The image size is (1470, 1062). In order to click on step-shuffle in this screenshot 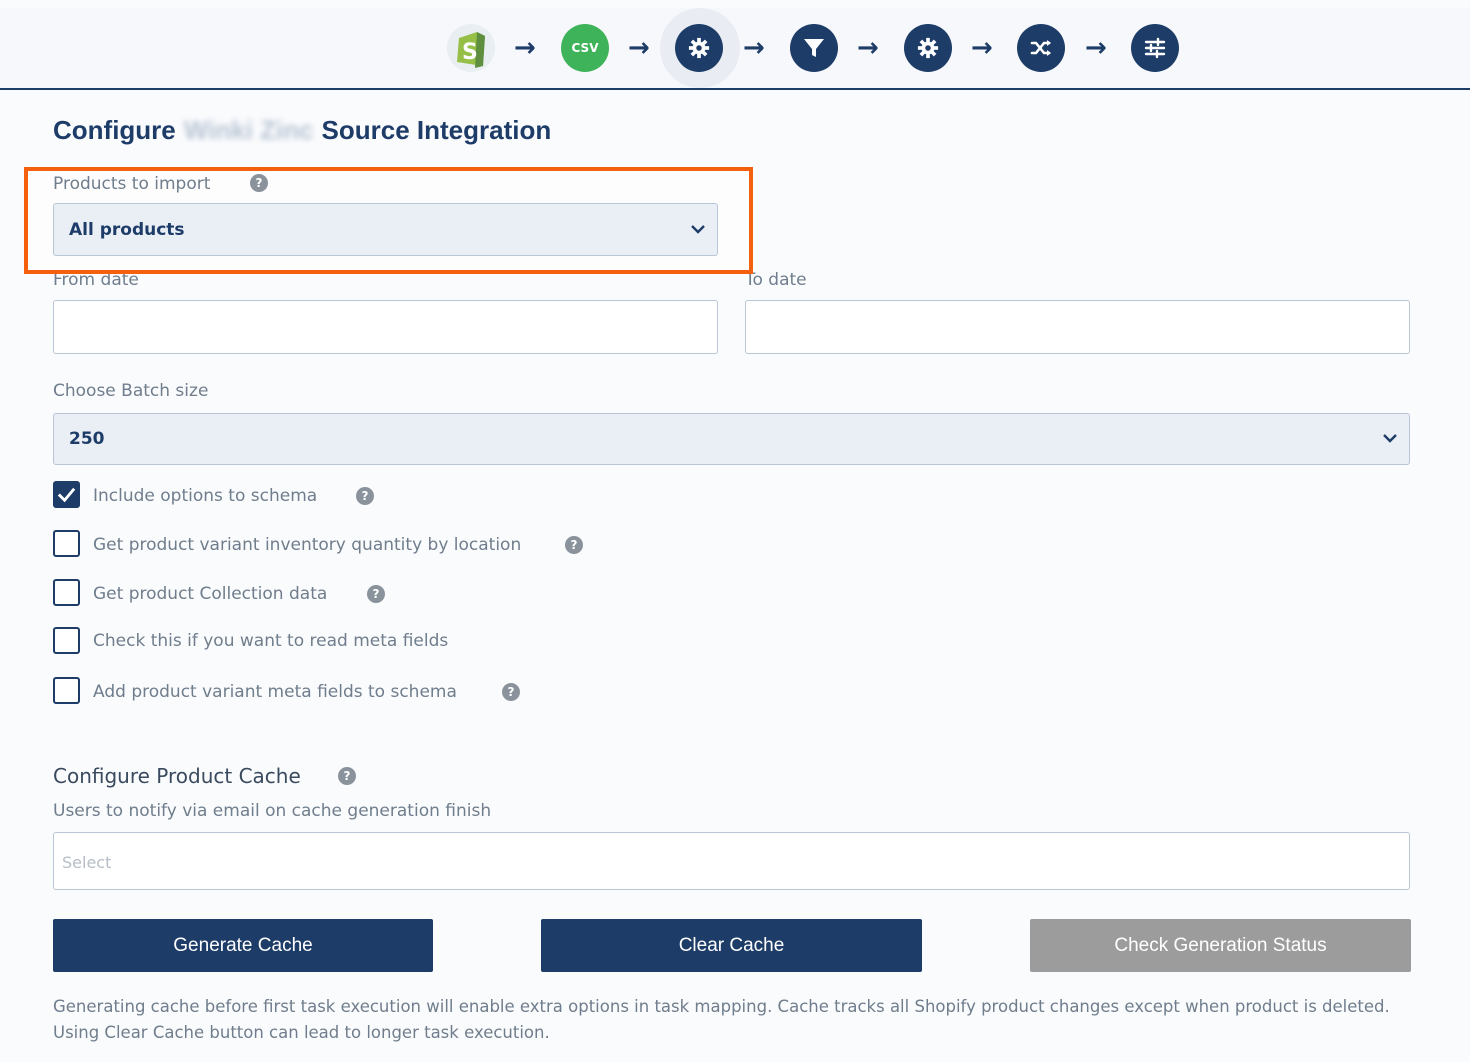, I will do `click(1041, 48)`.